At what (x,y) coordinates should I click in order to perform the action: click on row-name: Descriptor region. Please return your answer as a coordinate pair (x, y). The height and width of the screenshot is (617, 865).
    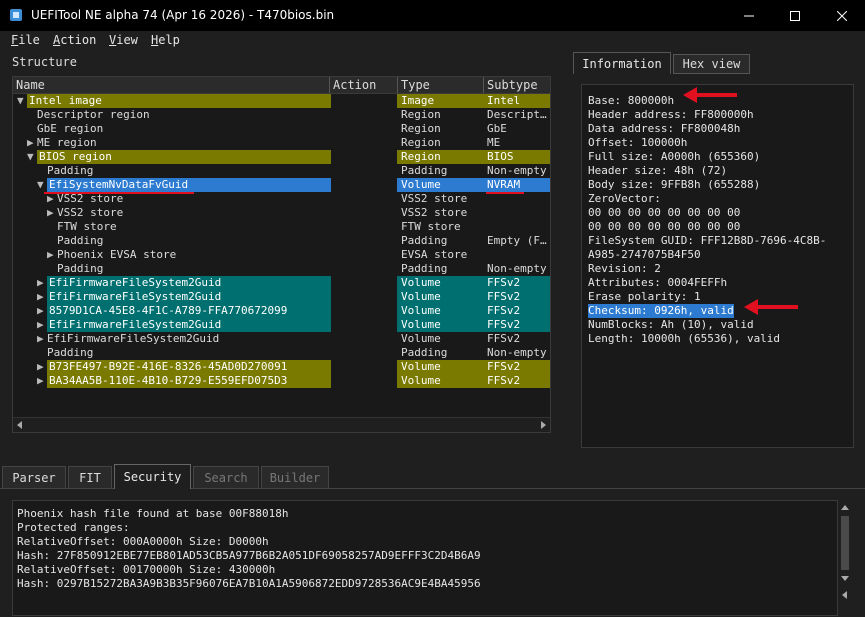
    Looking at the image, I should click on (93, 114).